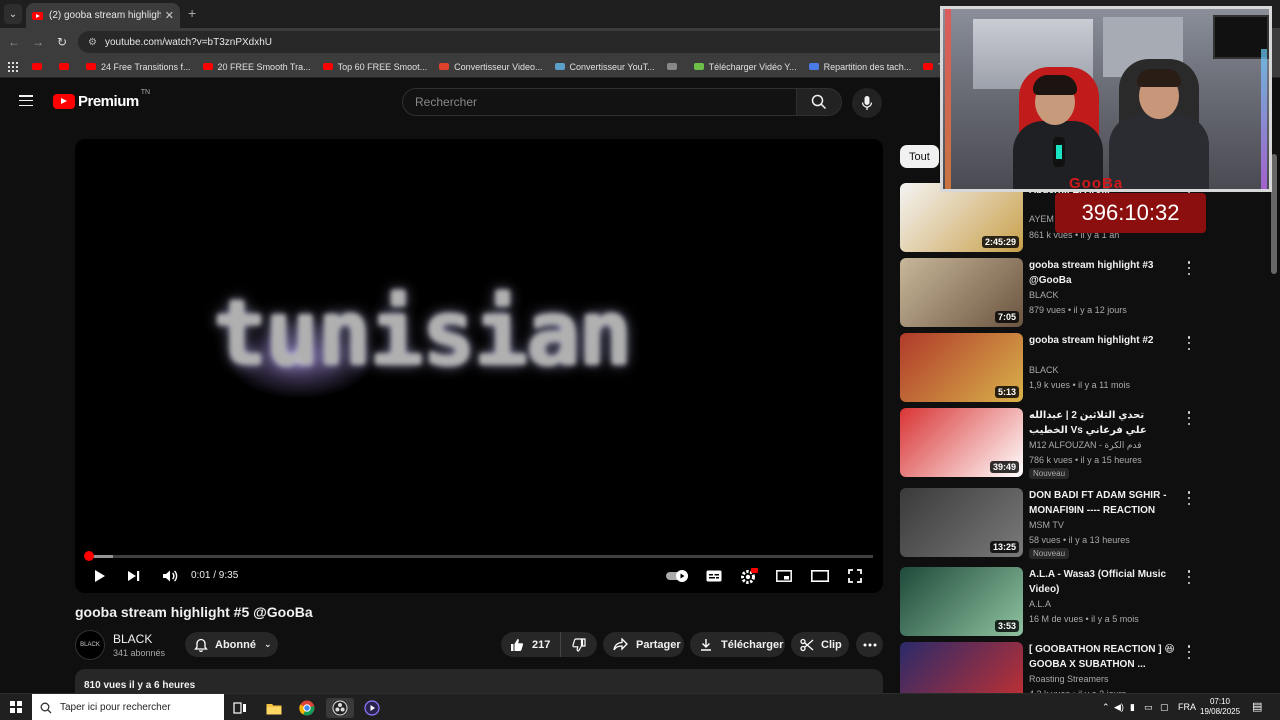 The height and width of the screenshot is (720, 1280). I want to click on video-duration: 13:25, so click(1004, 547).